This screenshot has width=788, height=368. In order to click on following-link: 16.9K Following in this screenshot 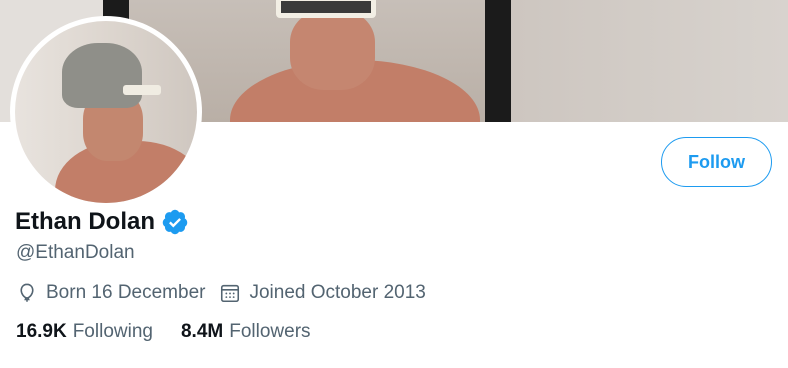, I will do `click(84, 332)`.